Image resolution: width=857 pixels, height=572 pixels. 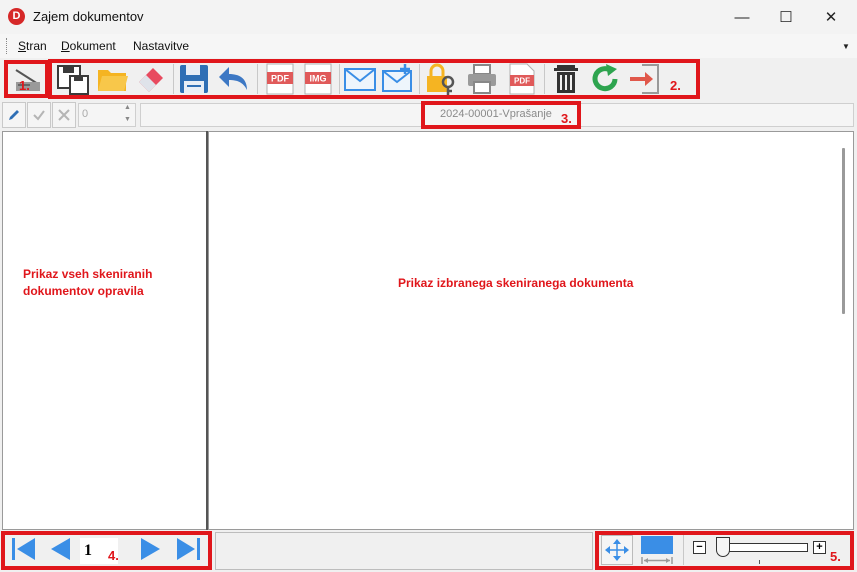 I want to click on edit-button, so click(x=14, y=115).